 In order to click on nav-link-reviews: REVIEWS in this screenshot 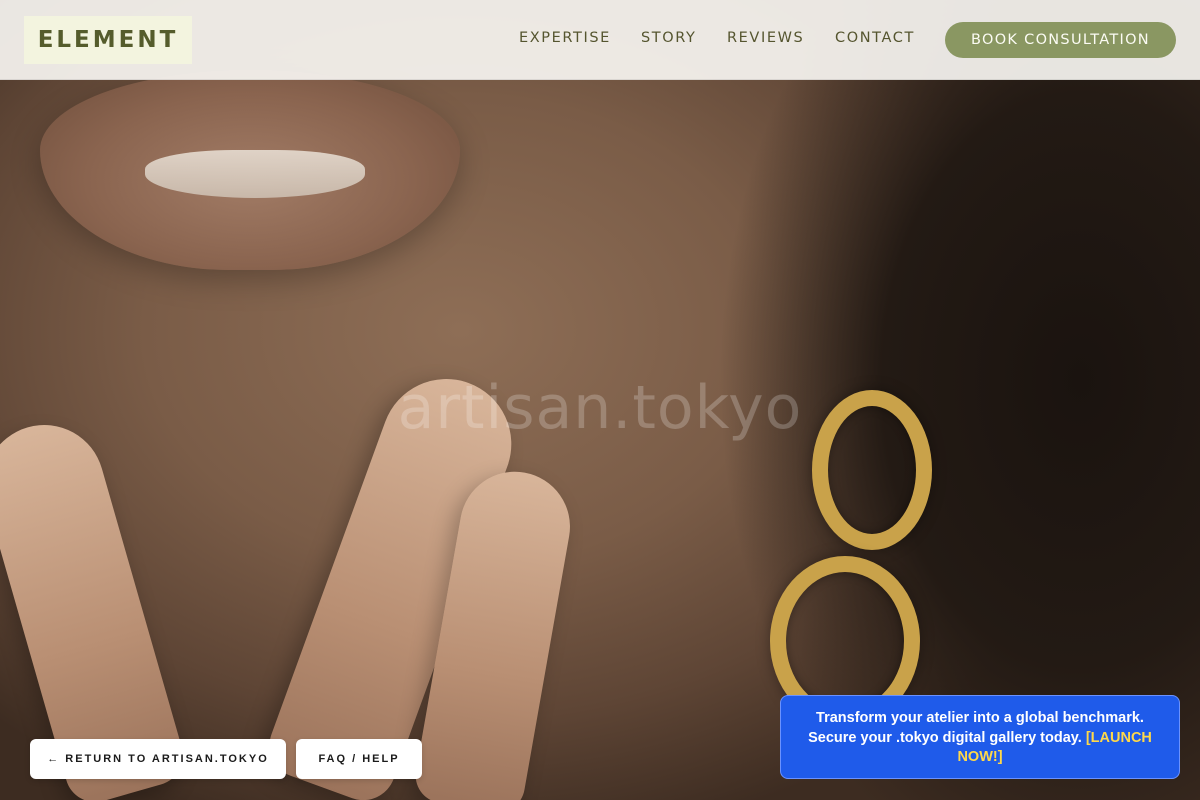, I will do `click(765, 38)`.